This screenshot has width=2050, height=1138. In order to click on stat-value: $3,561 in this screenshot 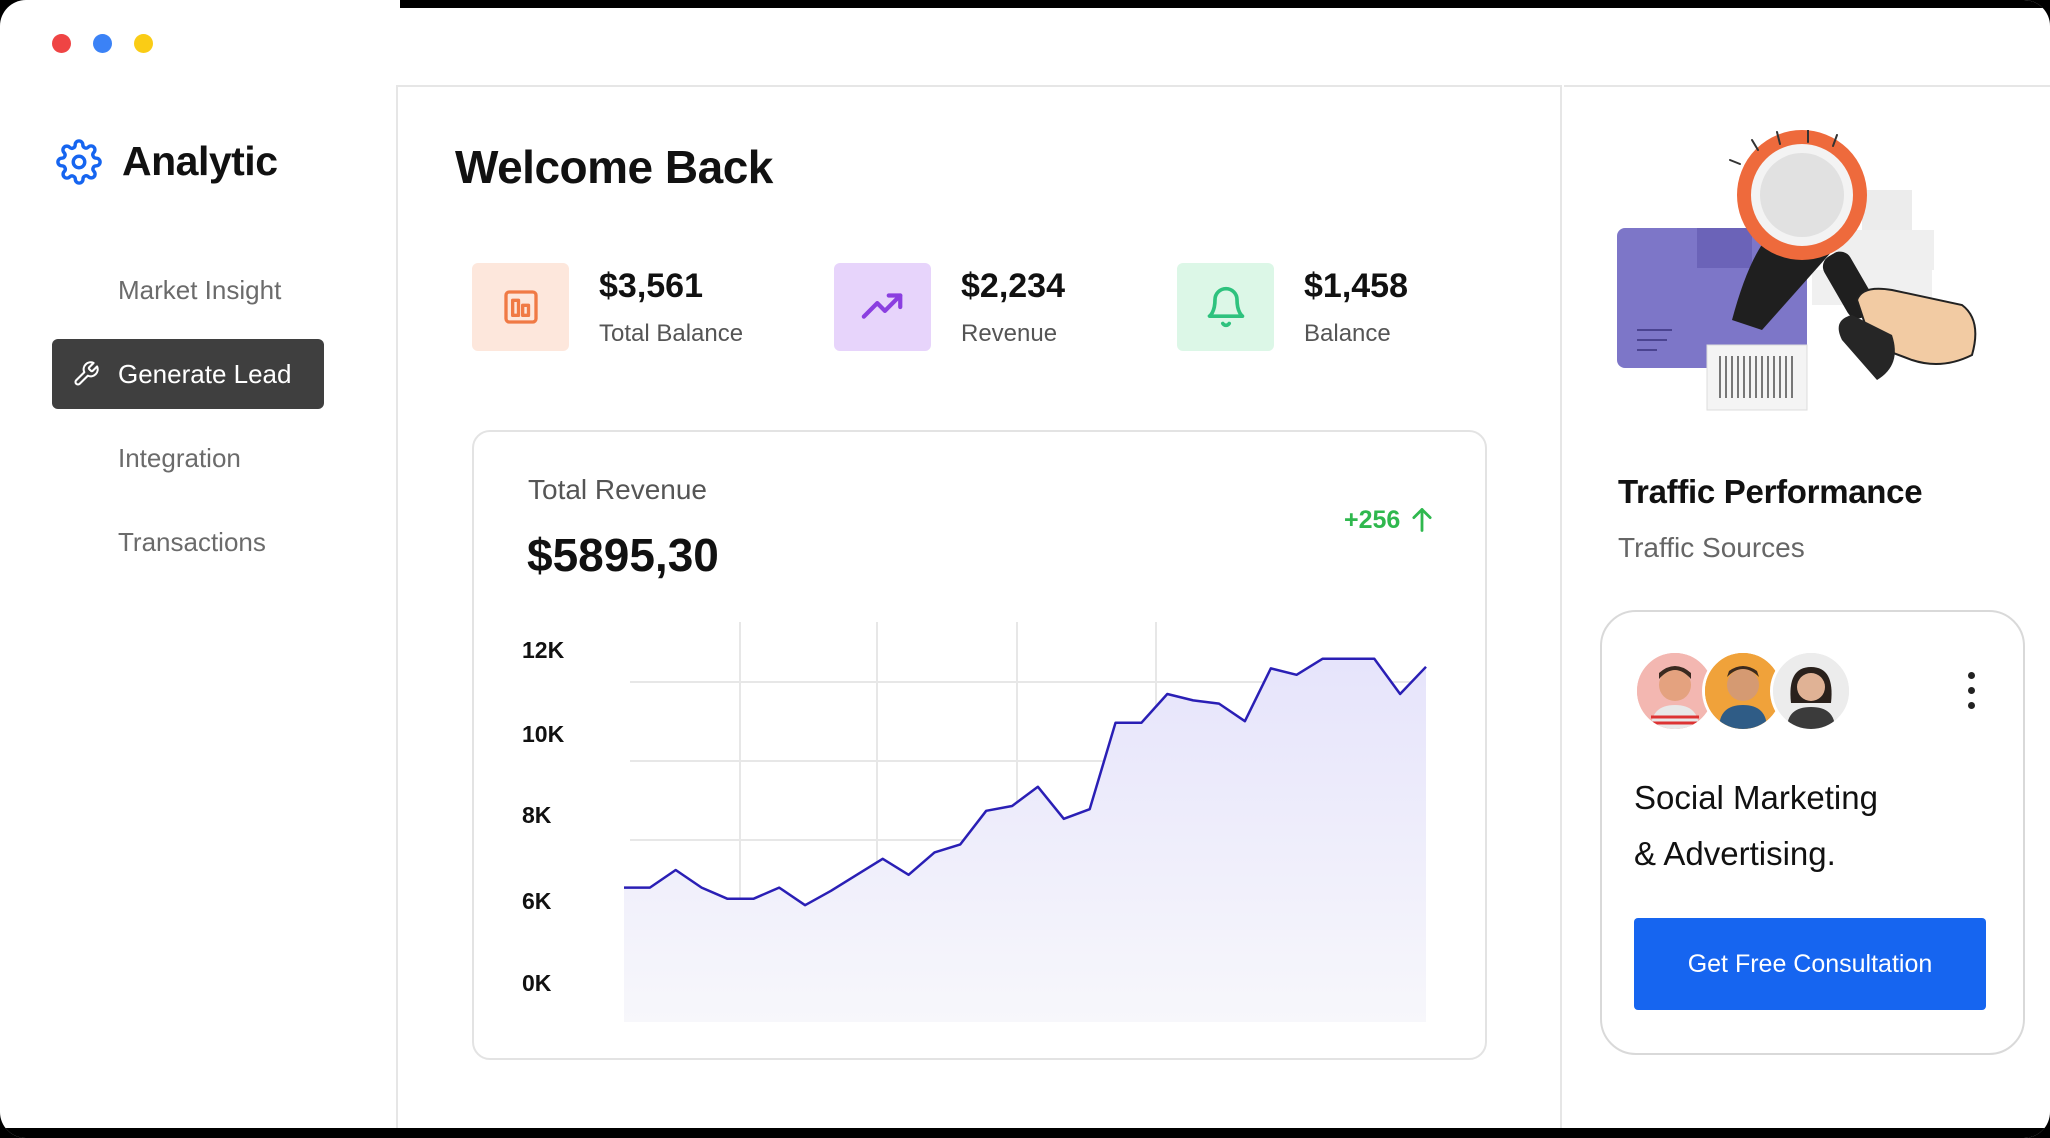, I will do `click(651, 285)`.